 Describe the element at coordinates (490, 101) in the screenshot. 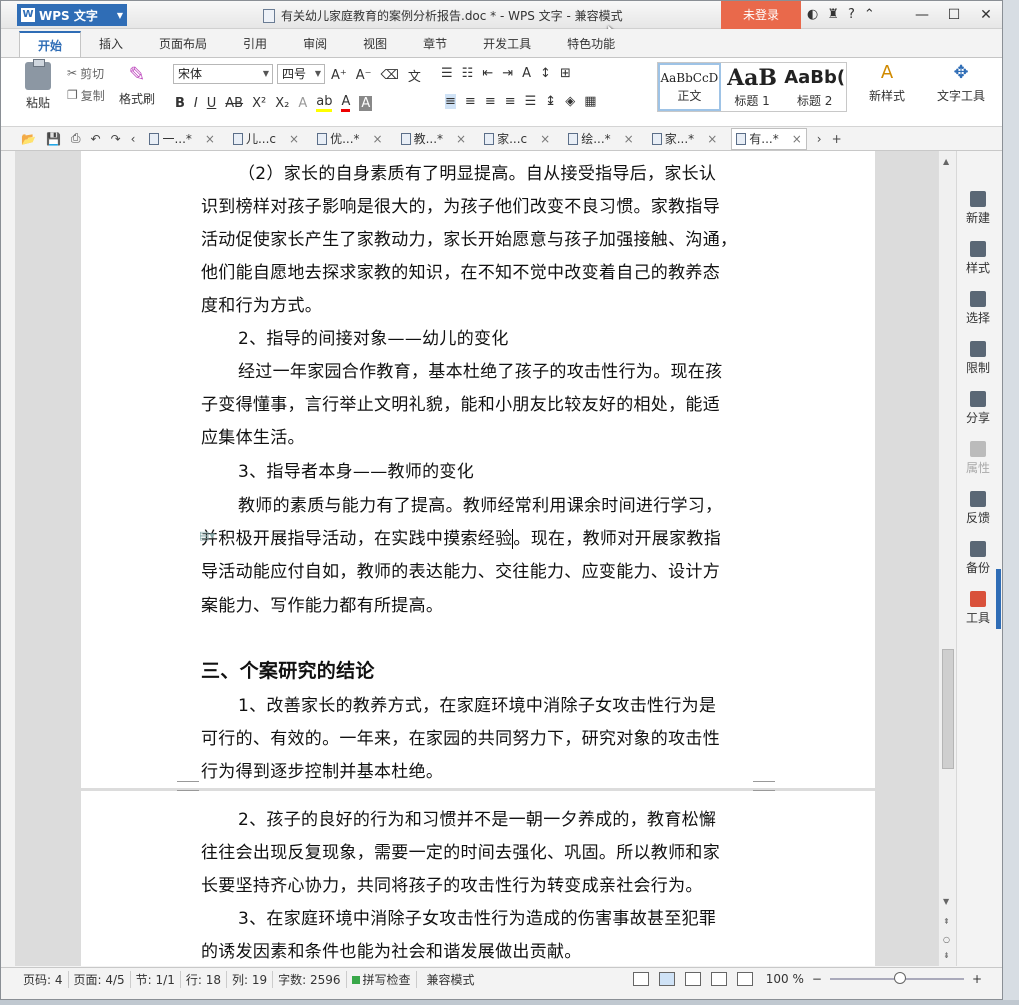

I see `align-right-icon: ≡` at that location.